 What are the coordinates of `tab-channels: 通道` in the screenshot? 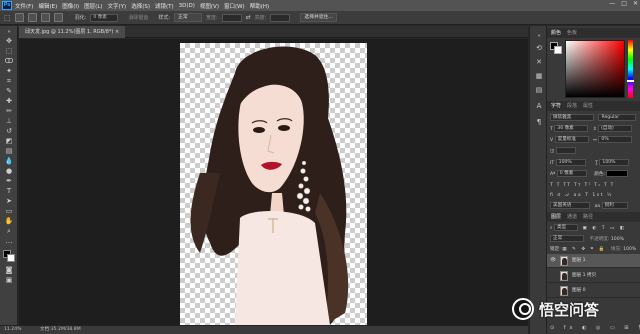 It's located at (572, 217).